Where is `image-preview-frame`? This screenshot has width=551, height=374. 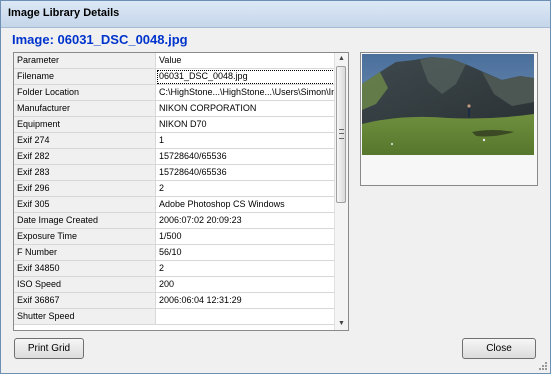
image-preview-frame is located at coordinates (449, 119).